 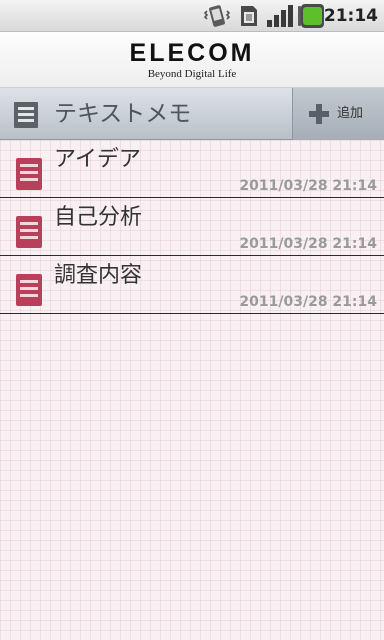 I want to click on memo-list-item: 自己分析 2011/03/28 21:14, so click(x=192, y=227).